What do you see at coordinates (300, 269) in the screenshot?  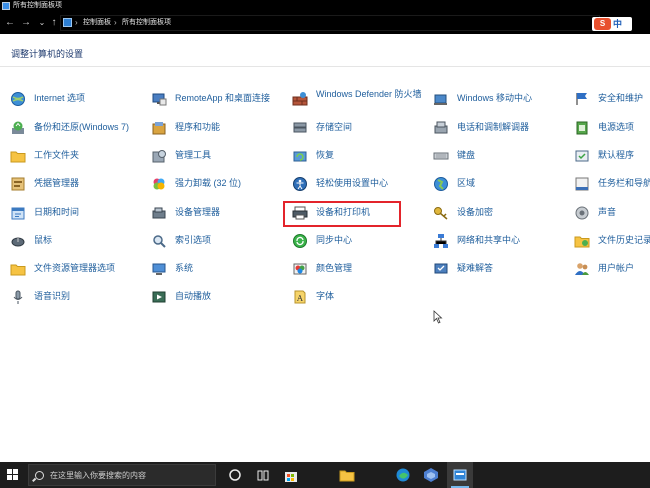 I see `color-icon` at bounding box center [300, 269].